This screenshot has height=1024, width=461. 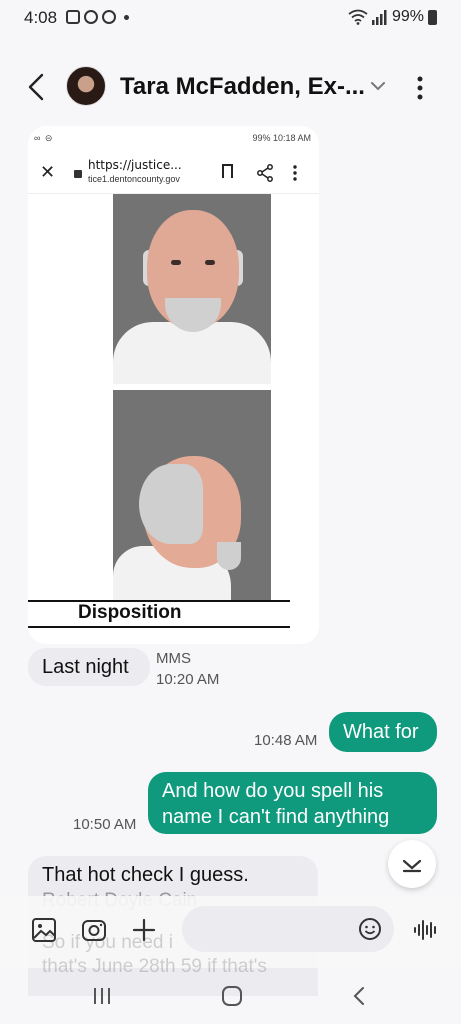 I want to click on emoji-icon, so click(x=370, y=929).